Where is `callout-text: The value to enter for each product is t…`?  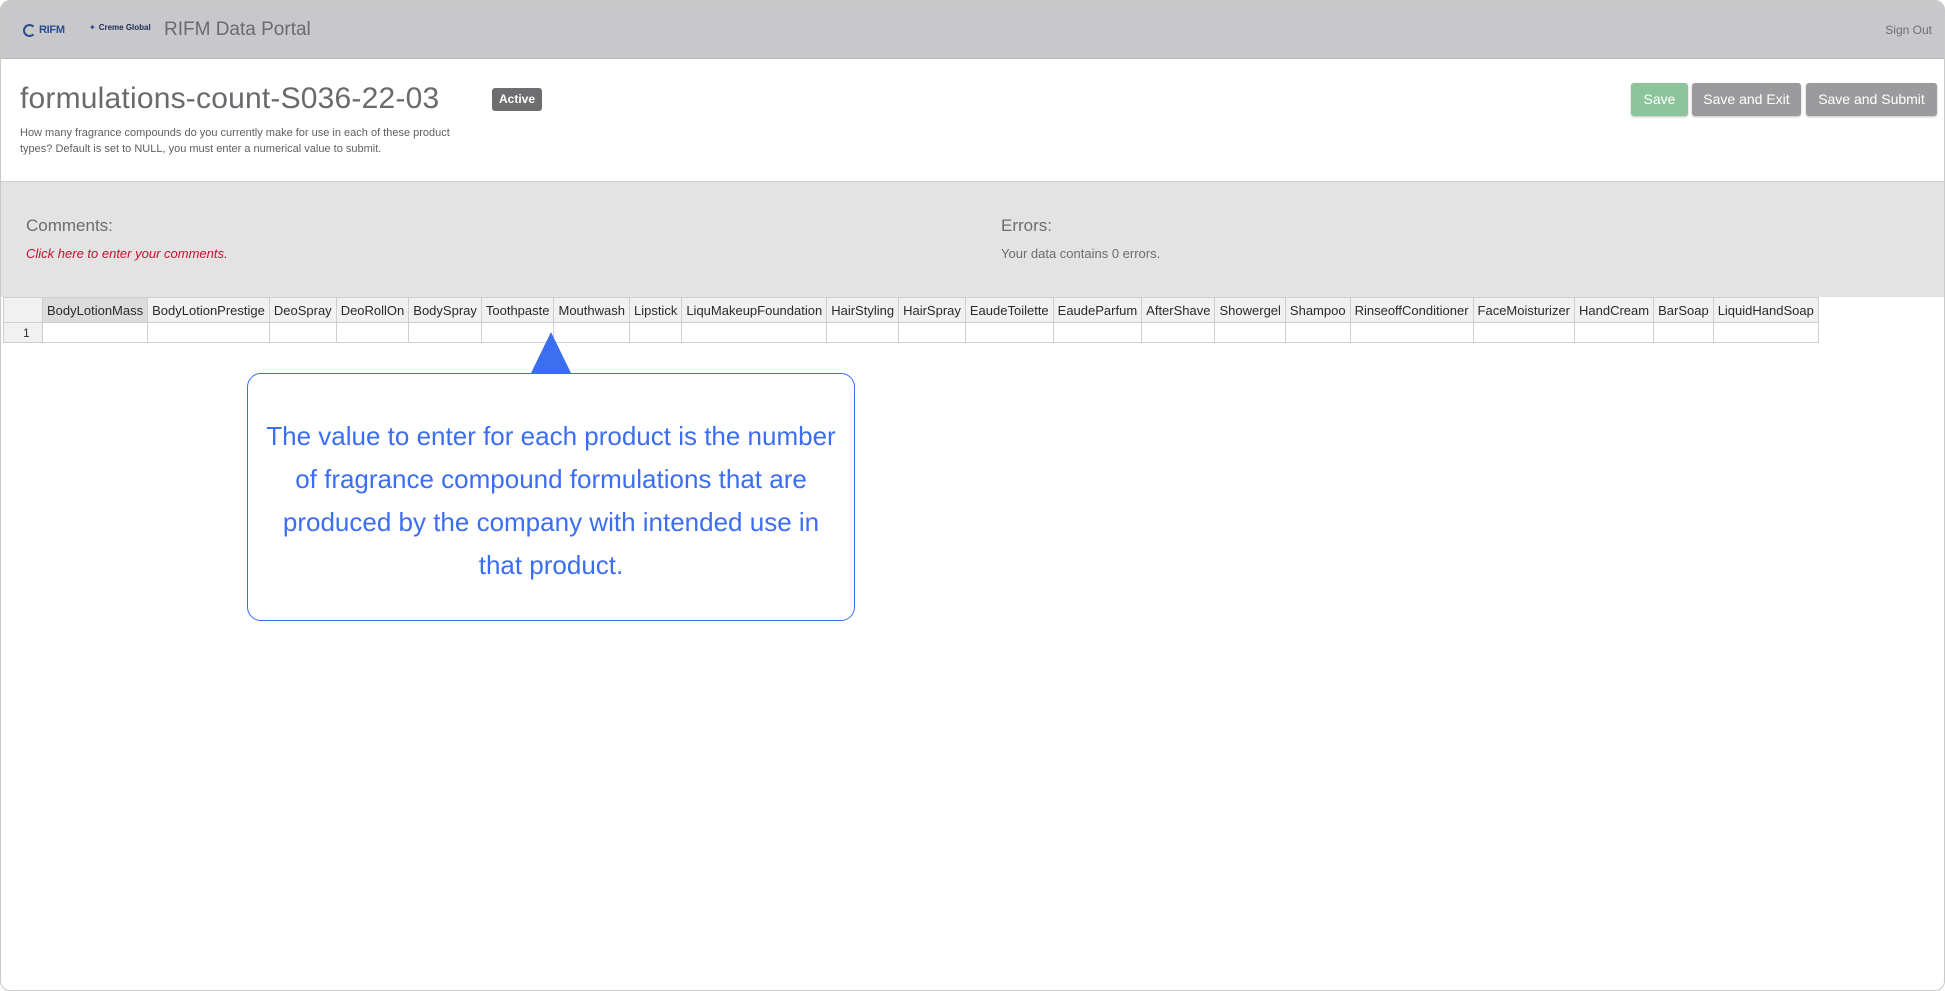
callout-text: The value to enter for each product is t… is located at coordinates (551, 500).